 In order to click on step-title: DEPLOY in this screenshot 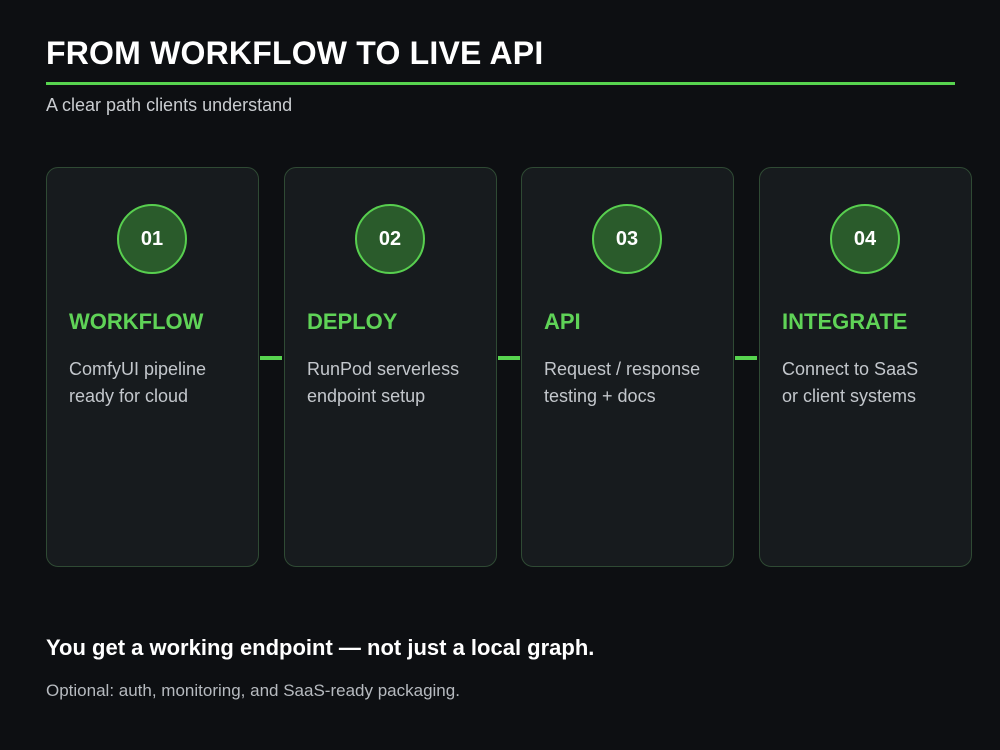, I will do `click(352, 321)`.